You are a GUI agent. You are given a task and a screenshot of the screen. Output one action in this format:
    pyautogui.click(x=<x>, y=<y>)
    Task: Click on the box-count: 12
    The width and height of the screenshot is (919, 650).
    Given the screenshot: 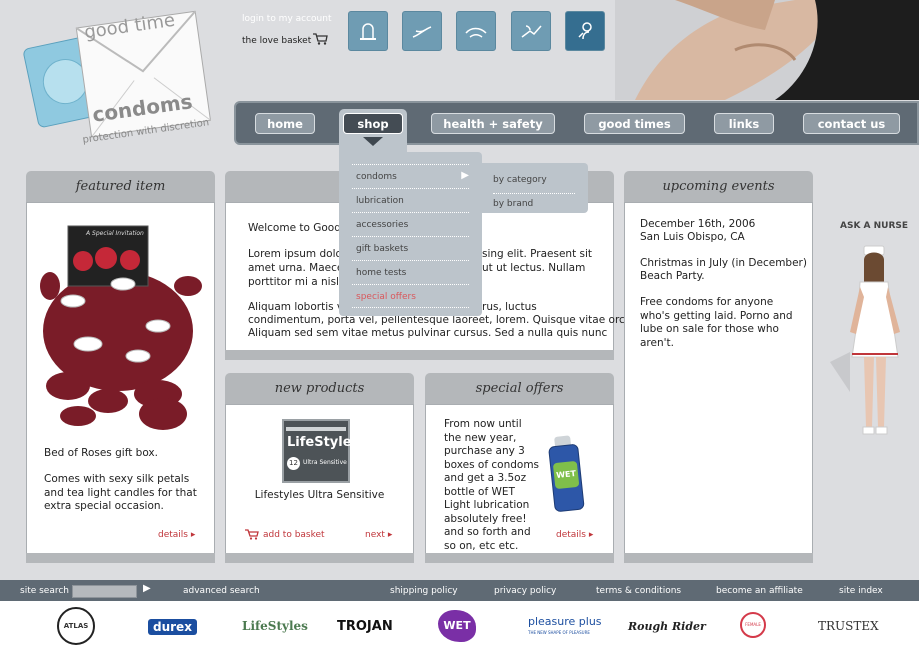 What is the action you would take?
    pyautogui.click(x=293, y=463)
    